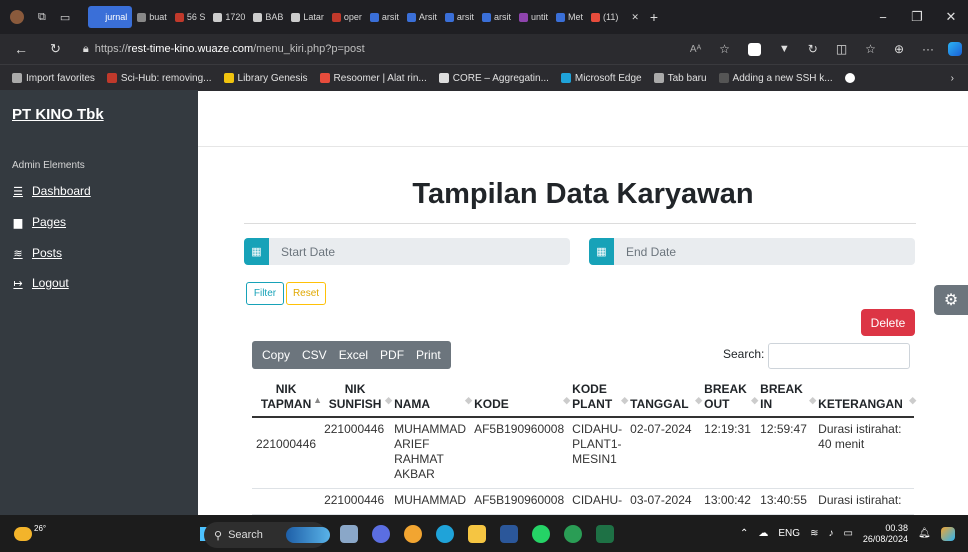 Image resolution: width=968 pixels, height=552 pixels. I want to click on excel-button: Excel, so click(353, 355).